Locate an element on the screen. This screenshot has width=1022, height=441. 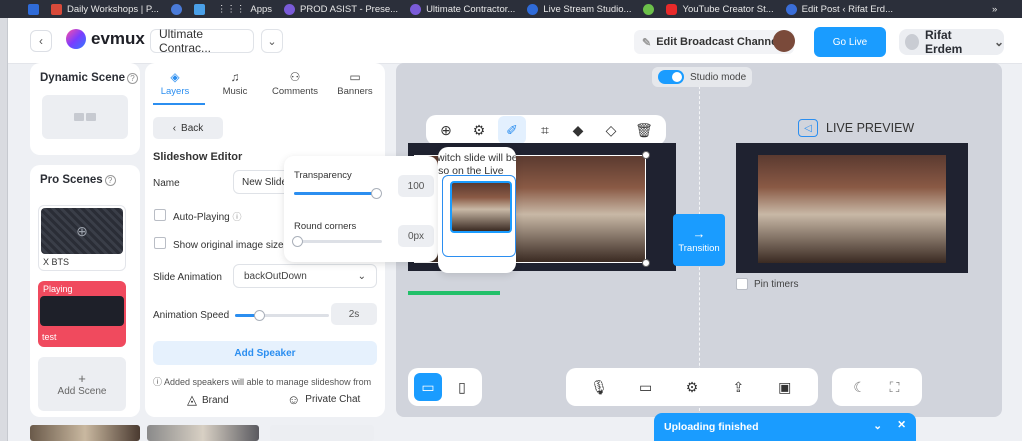
media-icon: ▣ is located at coordinates (785, 387).